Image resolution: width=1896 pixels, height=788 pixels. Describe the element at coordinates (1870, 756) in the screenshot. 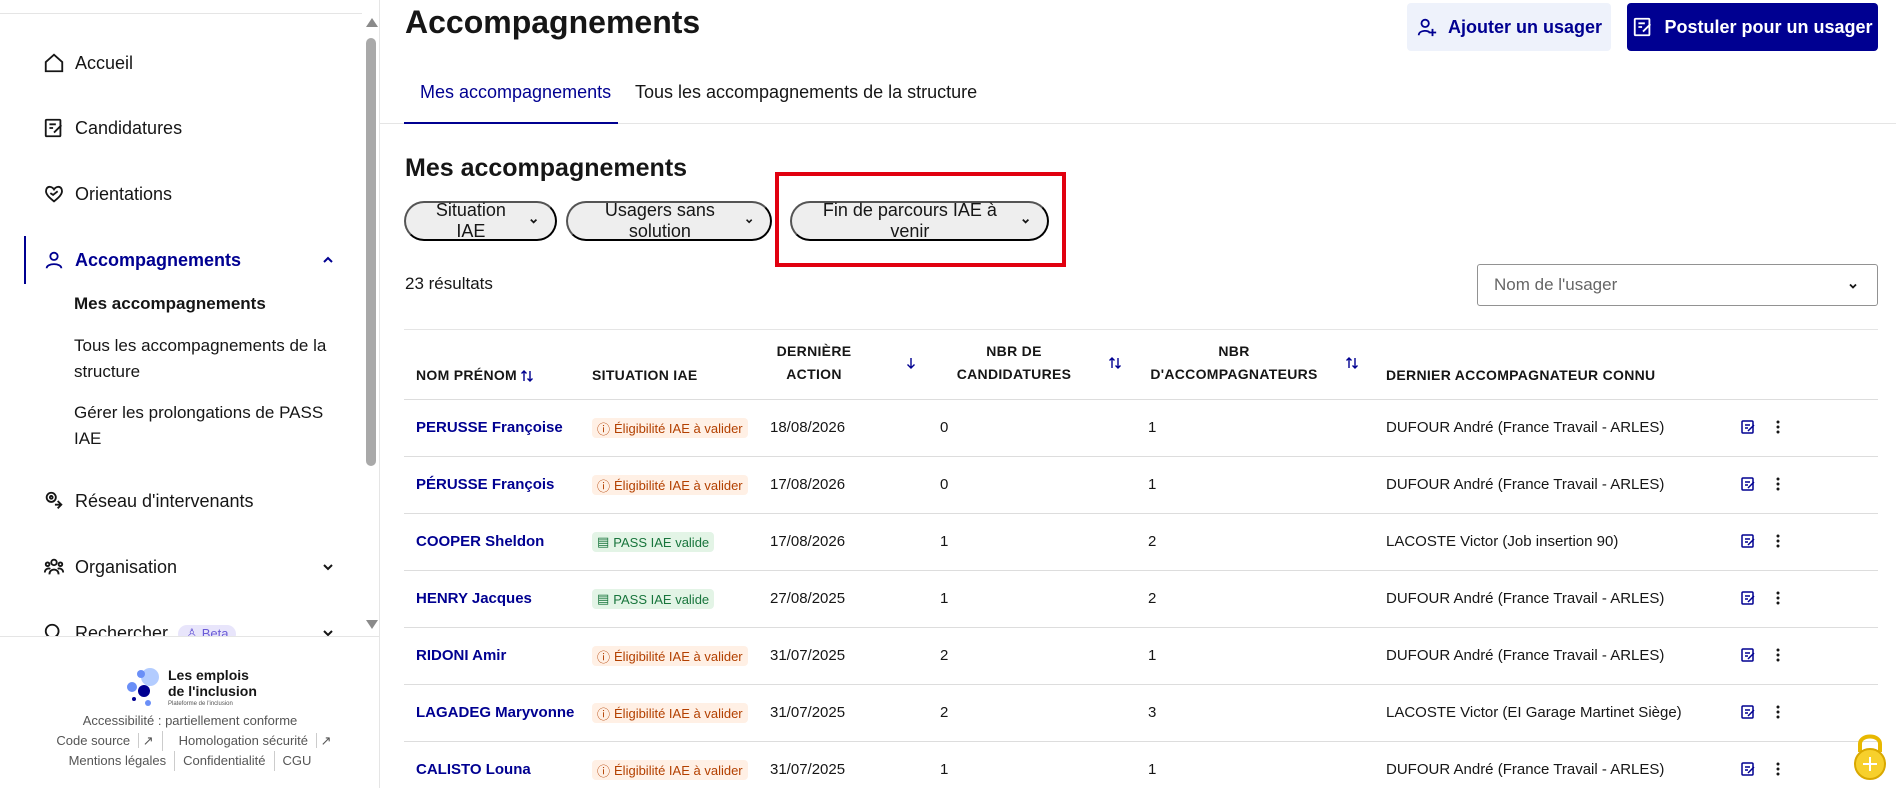

I see `lock-icon` at that location.